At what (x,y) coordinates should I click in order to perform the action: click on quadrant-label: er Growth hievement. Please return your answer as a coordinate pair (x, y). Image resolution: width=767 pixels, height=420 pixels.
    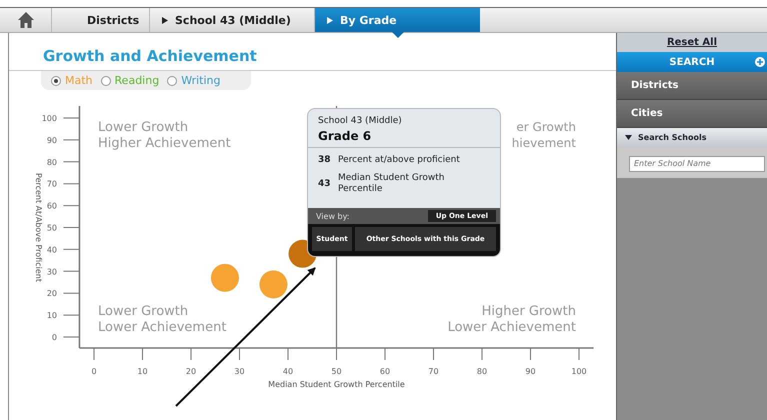
    Looking at the image, I should click on (544, 135).